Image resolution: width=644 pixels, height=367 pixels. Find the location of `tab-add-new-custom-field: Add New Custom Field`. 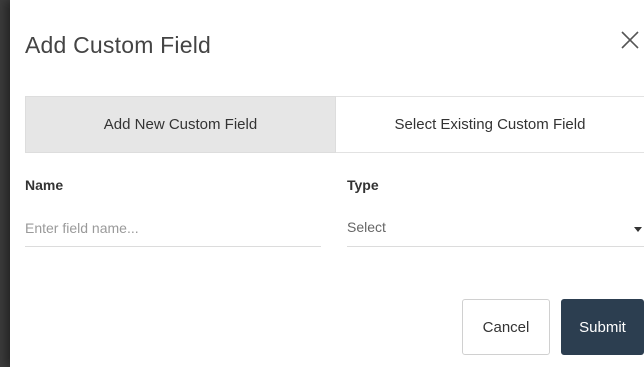

tab-add-new-custom-field: Add New Custom Field is located at coordinates (180, 124).